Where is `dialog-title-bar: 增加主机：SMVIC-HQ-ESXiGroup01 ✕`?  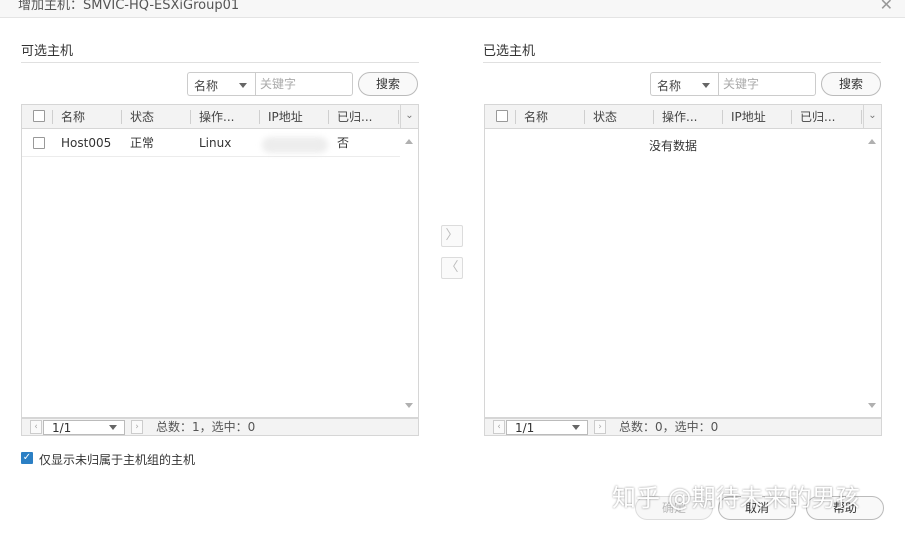
dialog-title-bar: 增加主机：SMVIC-HQ-ESXiGroup01 ✕ is located at coordinates (452, 9).